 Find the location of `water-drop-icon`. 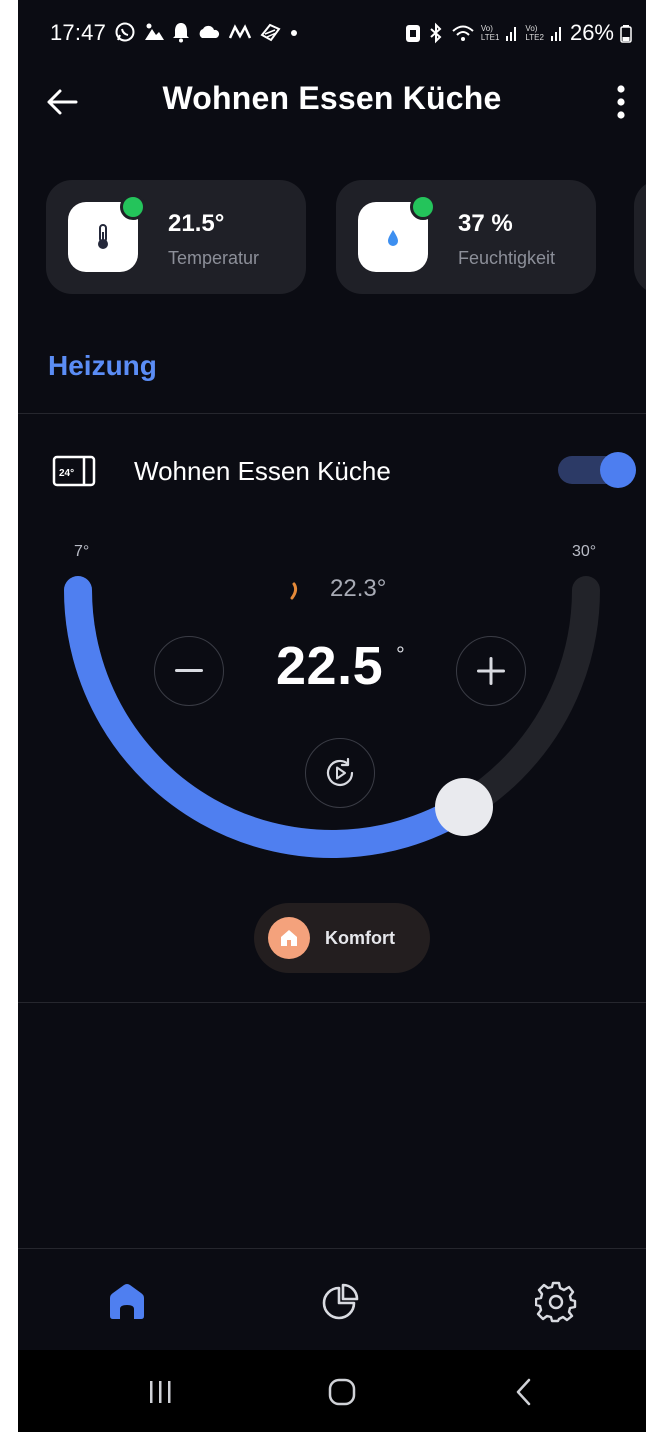

water-drop-icon is located at coordinates (393, 238).